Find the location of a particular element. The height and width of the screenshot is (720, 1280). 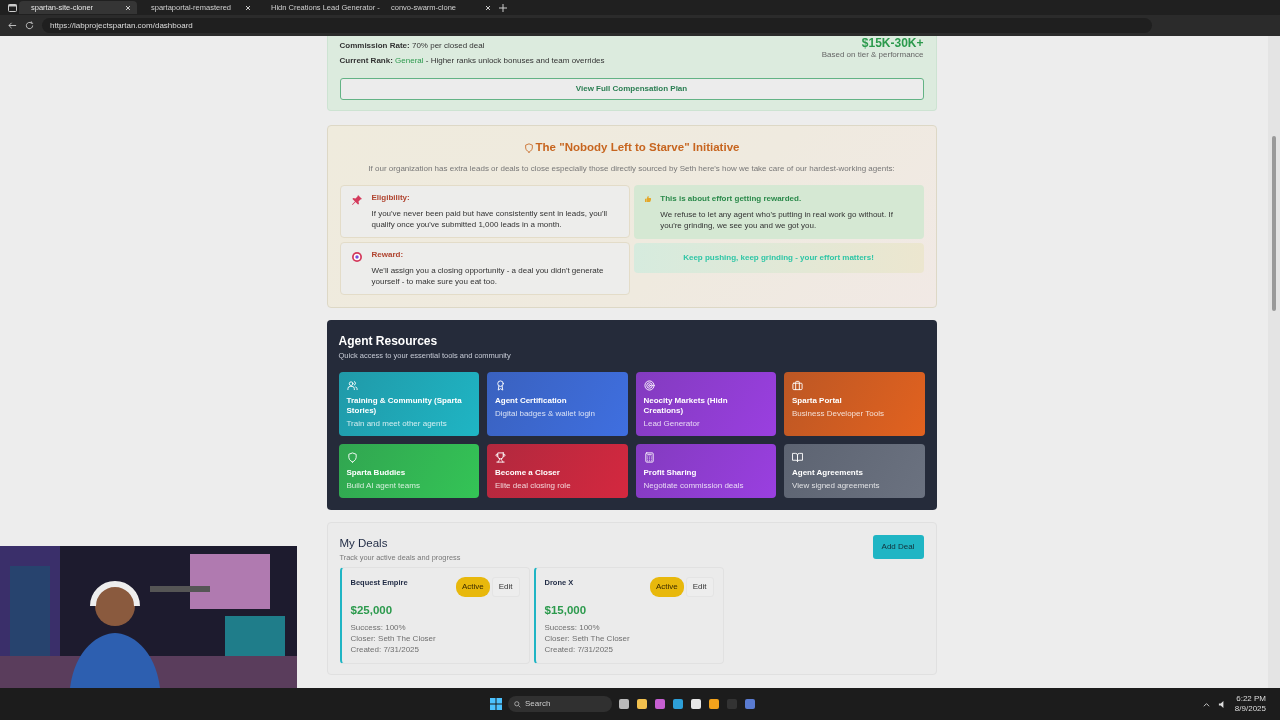

tile-subtitle: Digital badges & wallet login is located at coordinates (546, 413).